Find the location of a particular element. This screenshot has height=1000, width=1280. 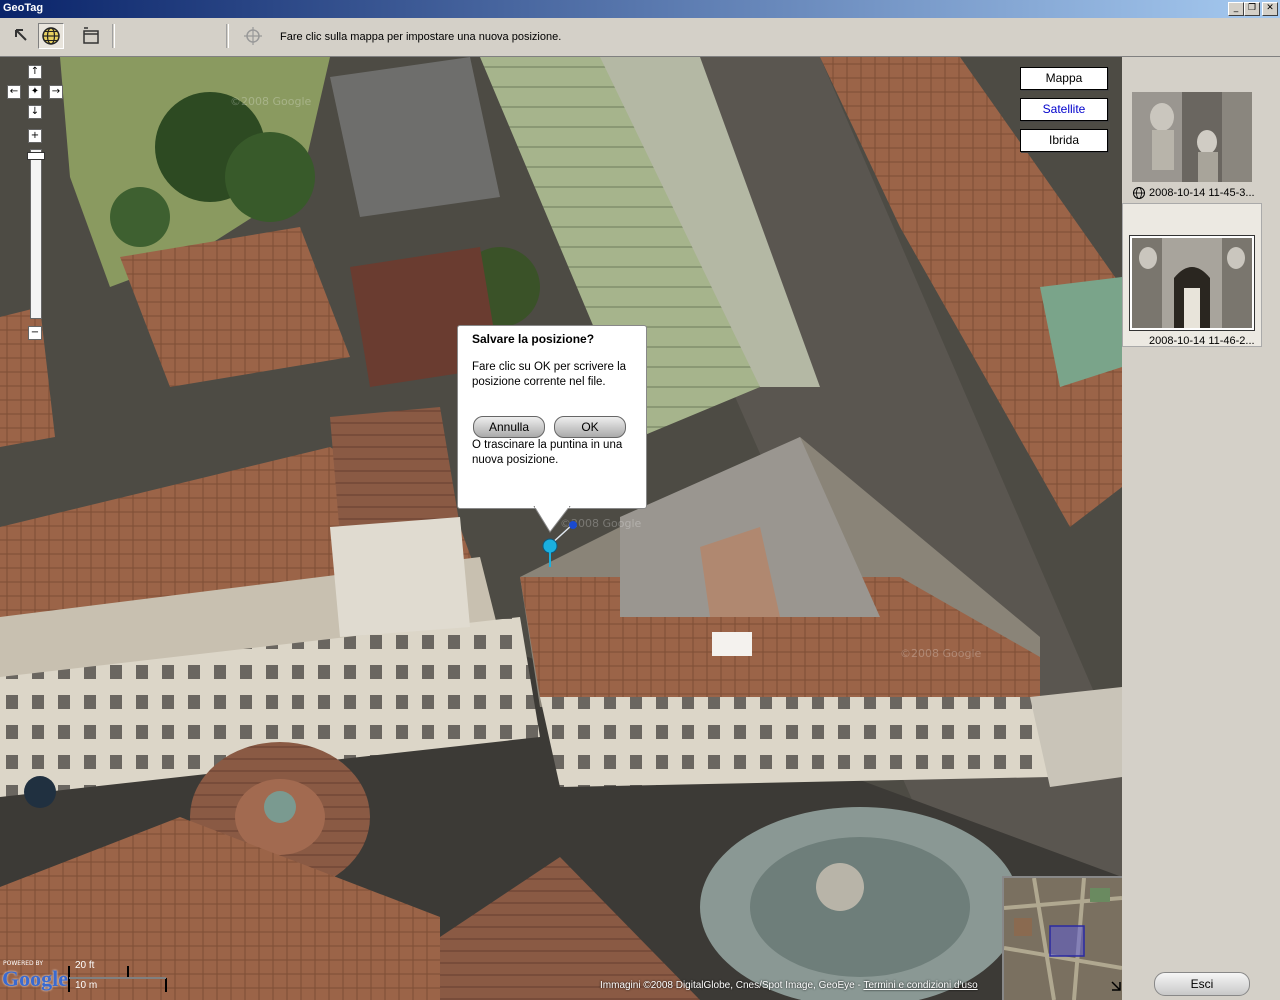

dialog-title: Salvare la posizione? is located at coordinates (533, 339).